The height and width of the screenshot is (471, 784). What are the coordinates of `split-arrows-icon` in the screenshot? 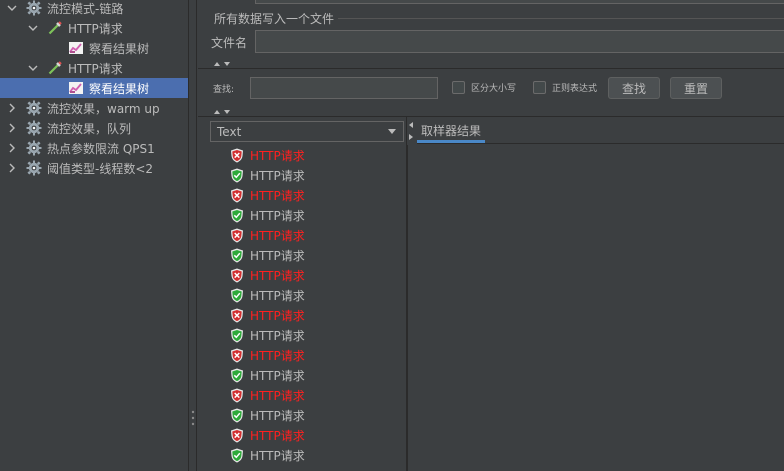 It's located at (411, 132).